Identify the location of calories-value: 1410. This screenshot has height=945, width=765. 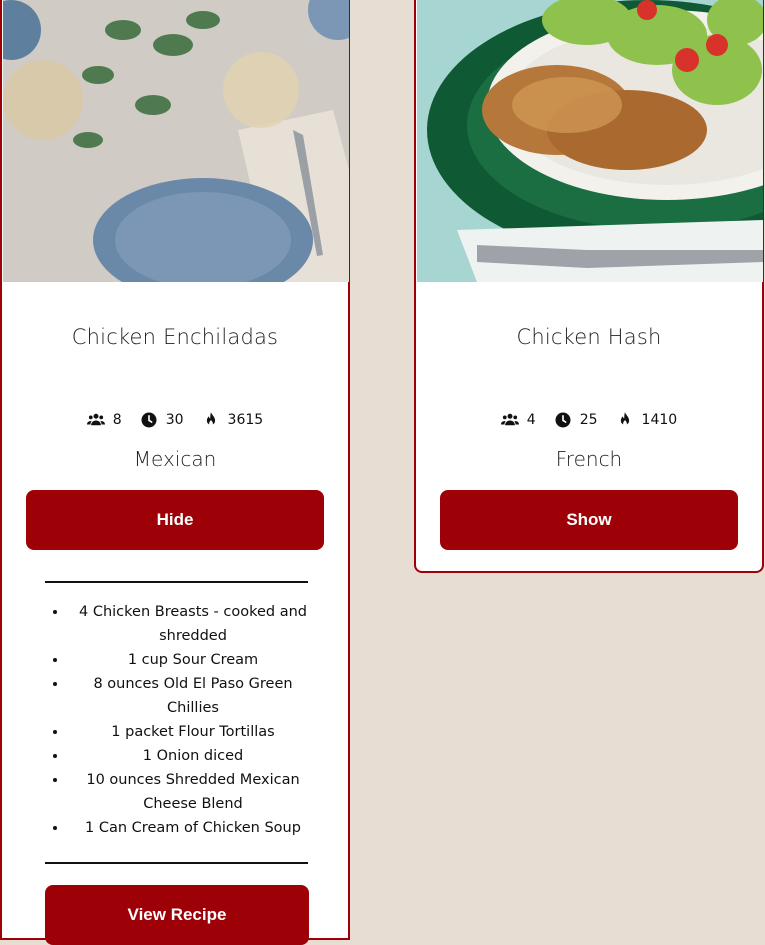
(659, 420).